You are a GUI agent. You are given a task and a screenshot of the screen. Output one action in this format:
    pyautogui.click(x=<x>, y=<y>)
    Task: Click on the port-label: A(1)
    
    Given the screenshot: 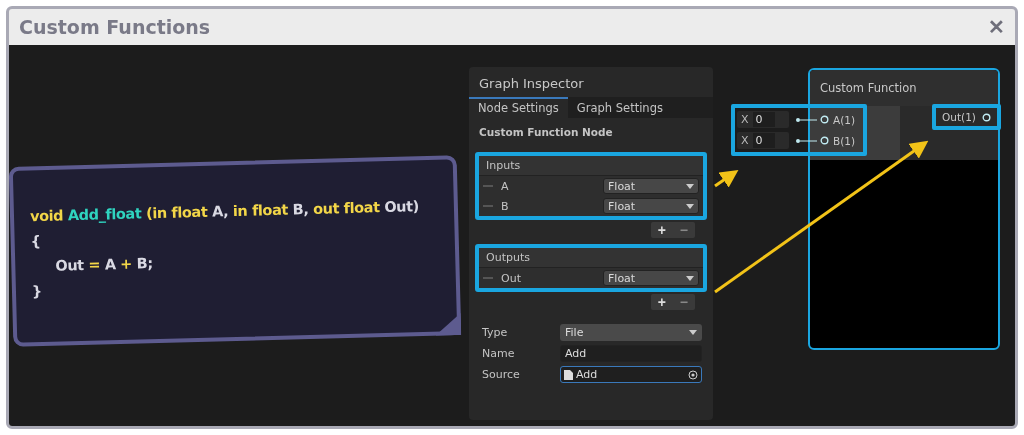 What is the action you would take?
    pyautogui.click(x=844, y=119)
    